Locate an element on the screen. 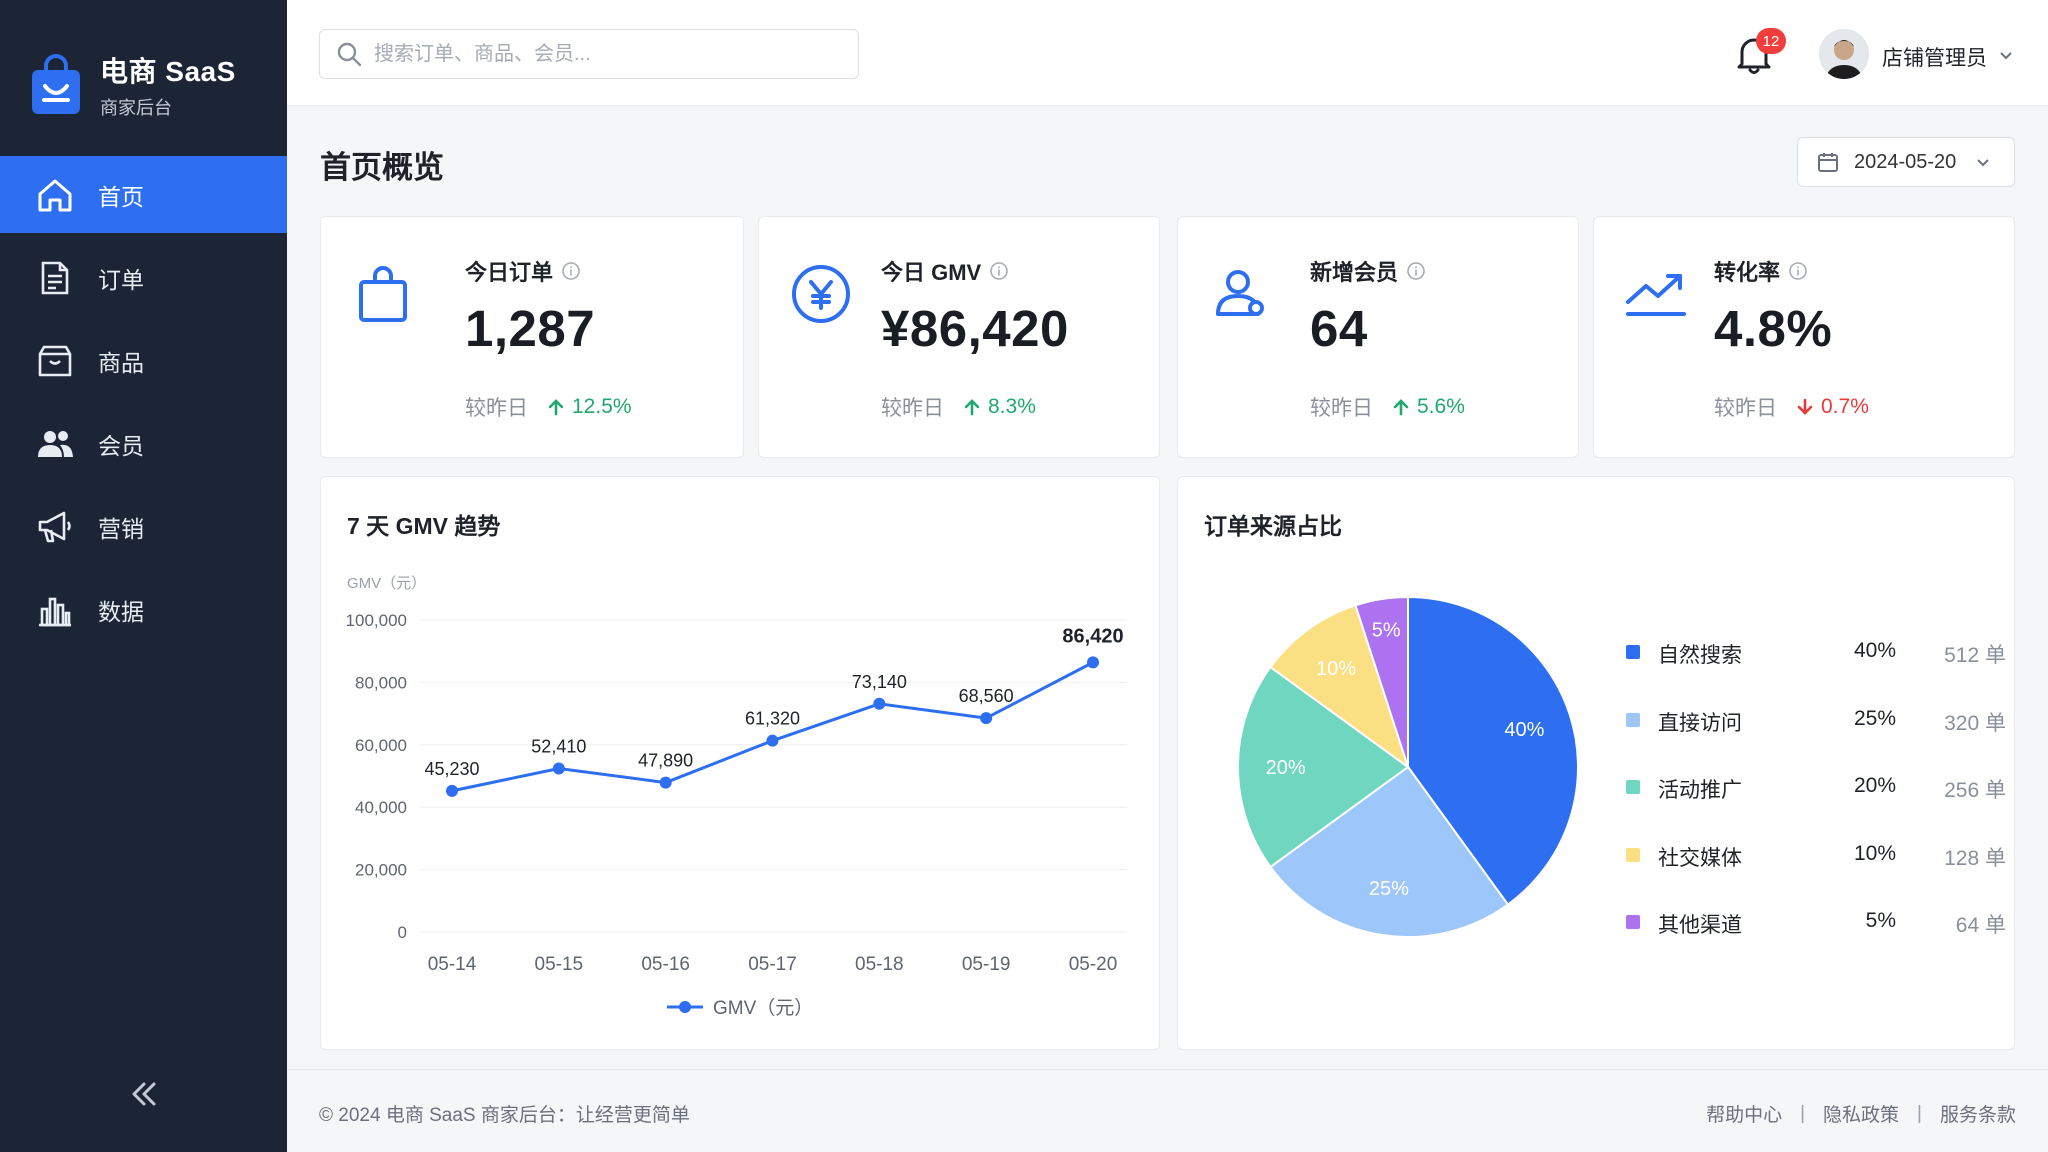  stat-compare: 较昨日 0.7% is located at coordinates (1791, 407).